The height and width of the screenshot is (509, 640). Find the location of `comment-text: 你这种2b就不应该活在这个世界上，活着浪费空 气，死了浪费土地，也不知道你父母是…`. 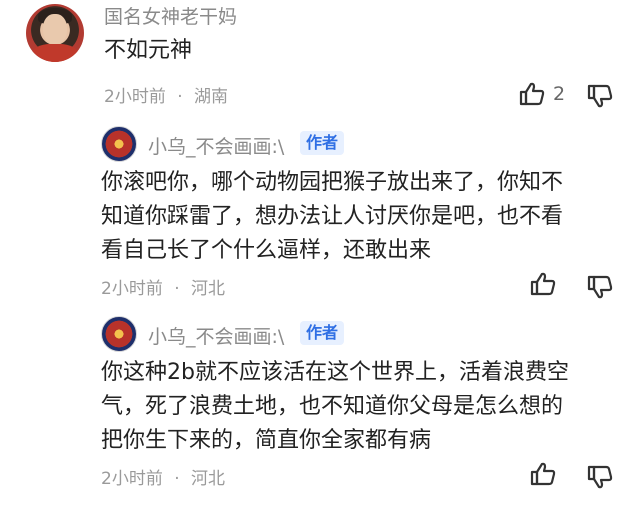

comment-text: 你这种2b就不应该活在这个世界上，活着浪费空 气，死了浪费土地，也不知道你父母是… is located at coordinates (335, 406).